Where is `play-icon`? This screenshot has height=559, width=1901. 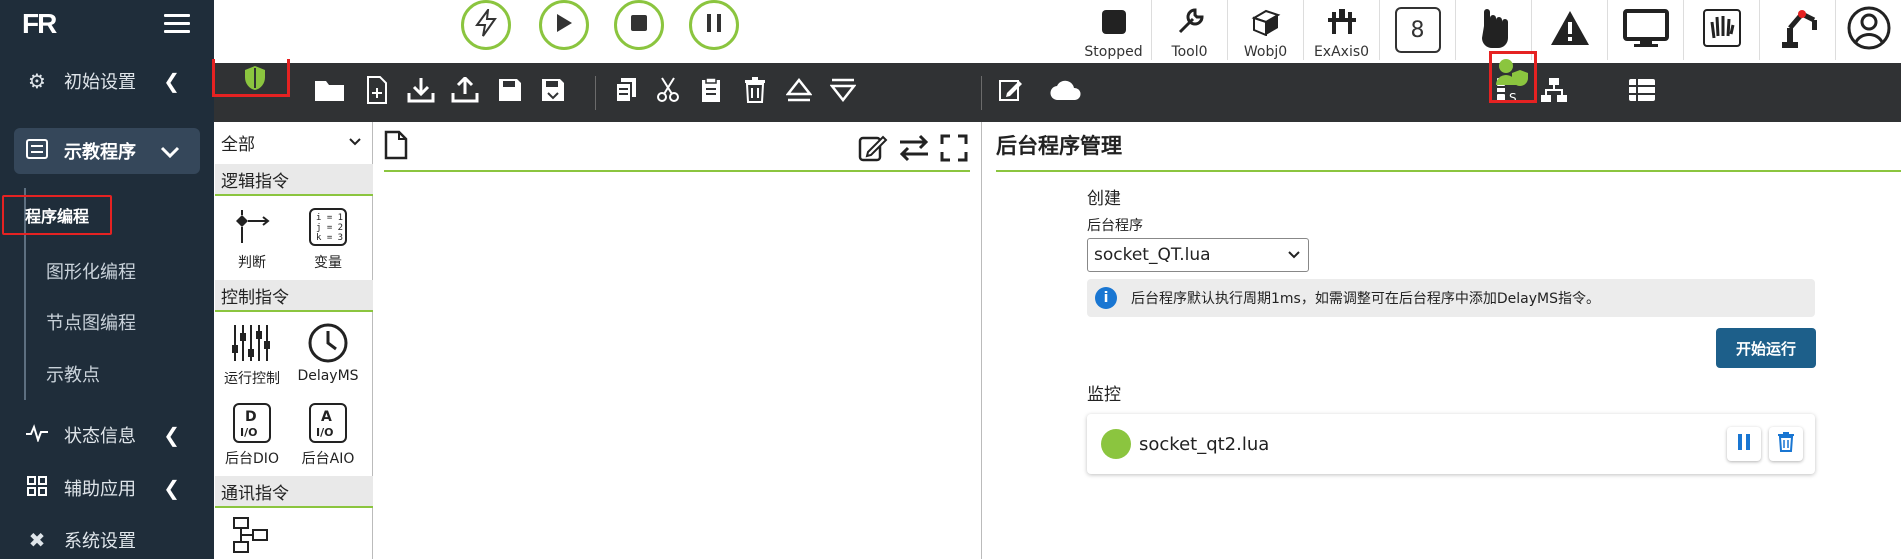 play-icon is located at coordinates (564, 25).